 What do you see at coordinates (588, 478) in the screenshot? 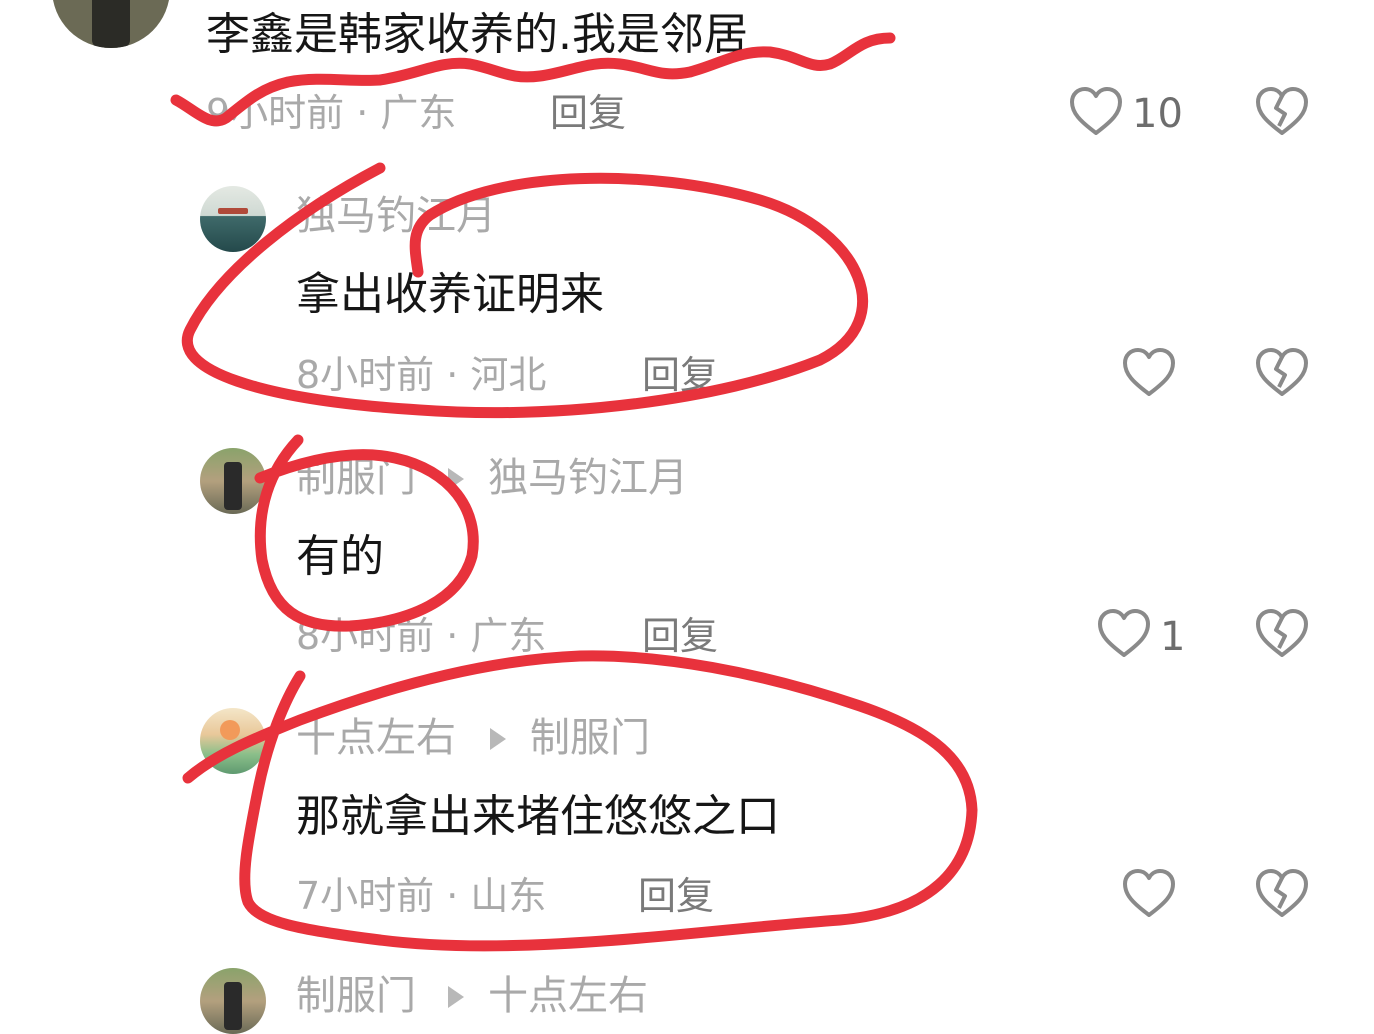
I see `reply-to-author: 独马钓江月` at bounding box center [588, 478].